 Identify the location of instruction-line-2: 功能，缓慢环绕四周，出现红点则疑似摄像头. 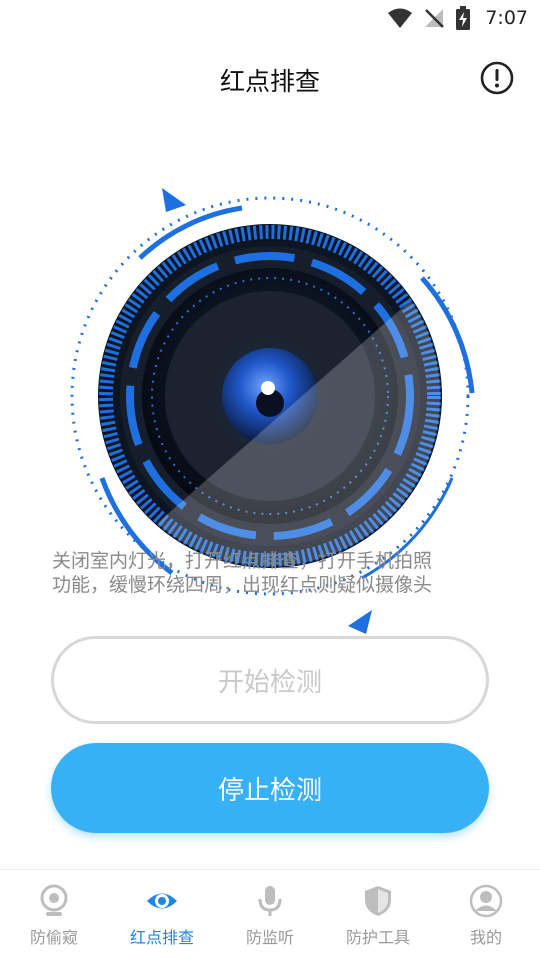
(242, 585).